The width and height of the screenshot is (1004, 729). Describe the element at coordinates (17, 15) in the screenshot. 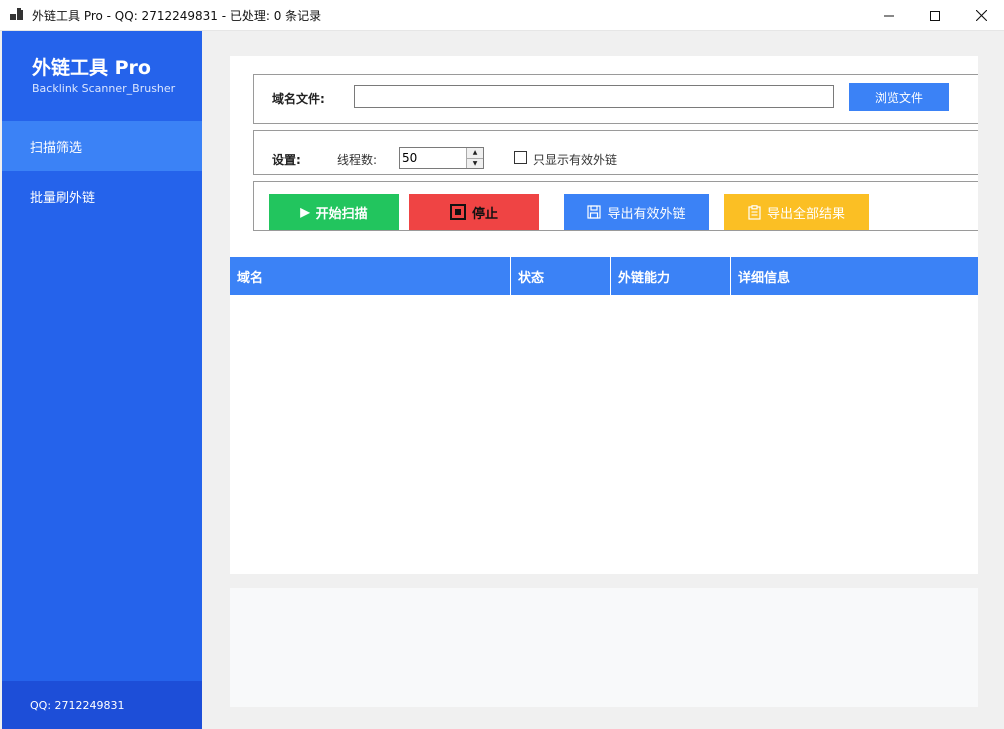

I see `app-icon` at that location.